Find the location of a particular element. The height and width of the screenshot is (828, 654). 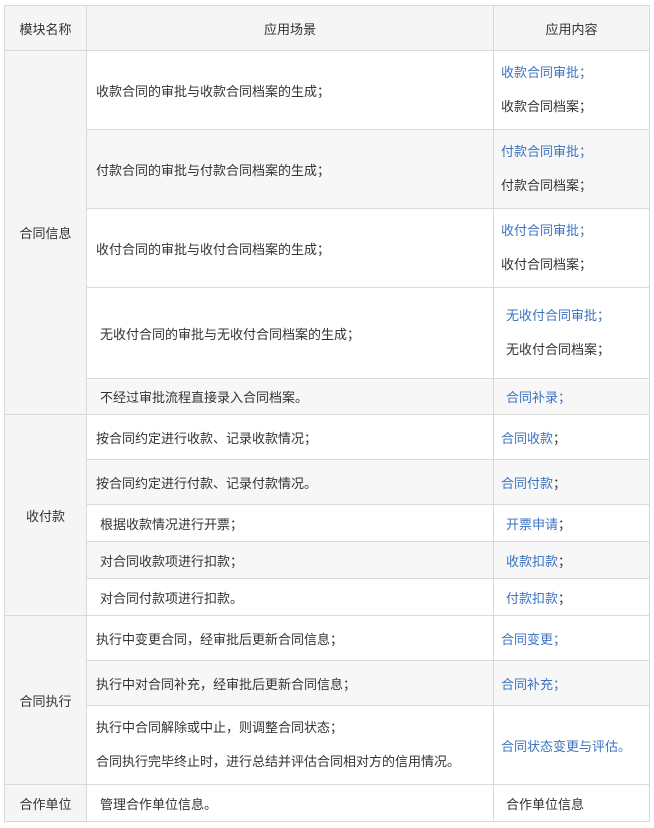

scene-cell: 按合同约定进行付款、记录付款情况。 is located at coordinates (290, 482).